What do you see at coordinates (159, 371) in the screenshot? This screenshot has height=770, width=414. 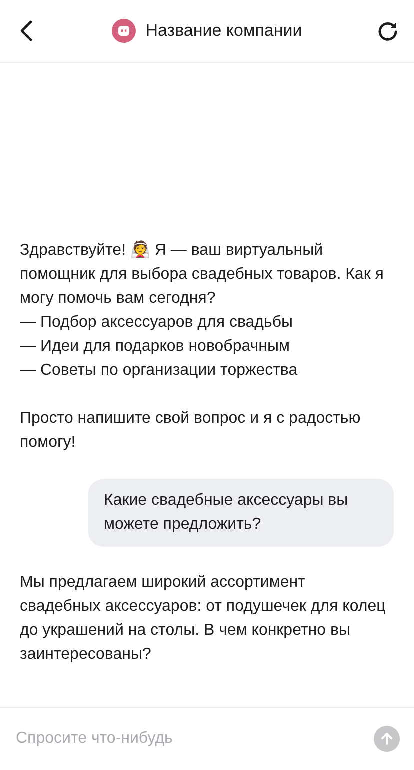 I see `message-text: — Советы по организации торжества` at bounding box center [159, 371].